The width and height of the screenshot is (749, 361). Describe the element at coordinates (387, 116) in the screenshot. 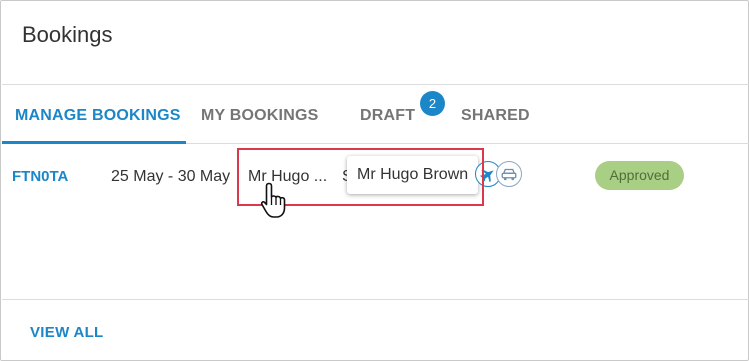

I see `tab-draft: DRAFT` at that location.